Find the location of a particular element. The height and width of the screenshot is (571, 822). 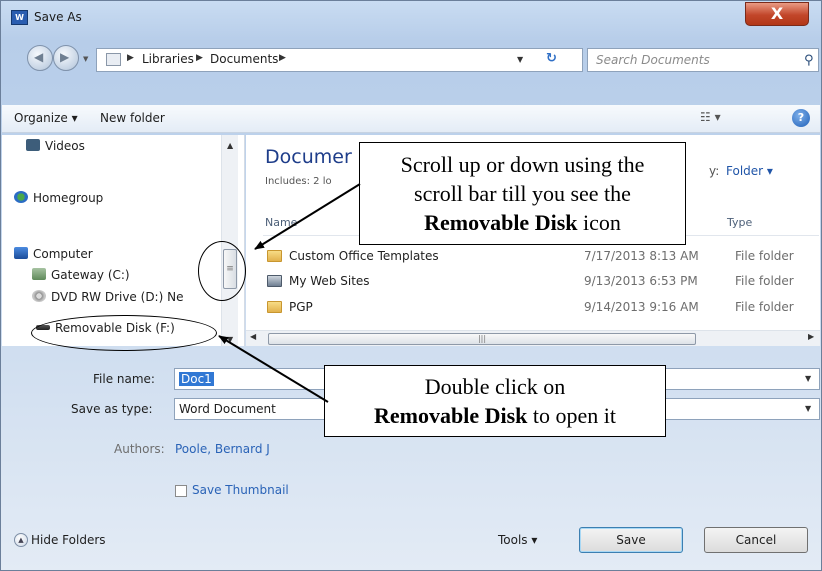

file-list-hscrollbar: ◀ ||| ▶ is located at coordinates (533, 338).